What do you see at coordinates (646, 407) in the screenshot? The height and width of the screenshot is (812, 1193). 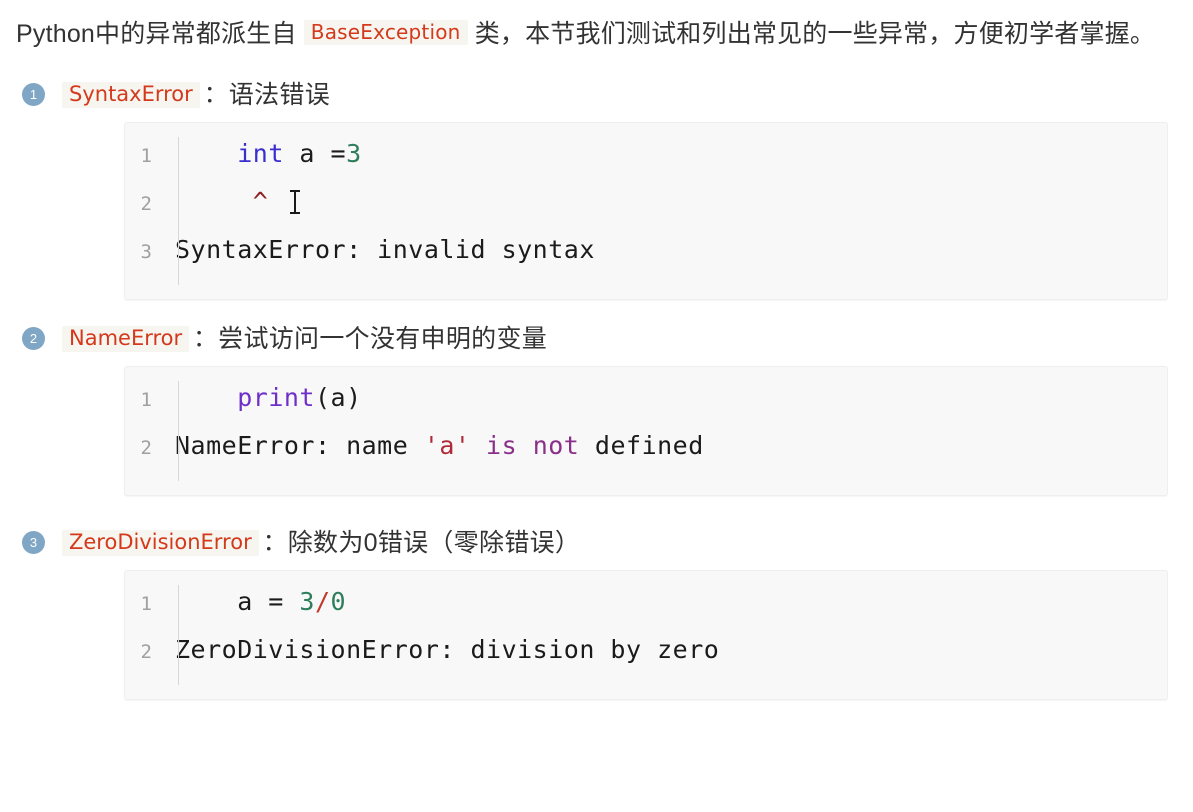 I see `code-line: 1 print(a)` at bounding box center [646, 407].